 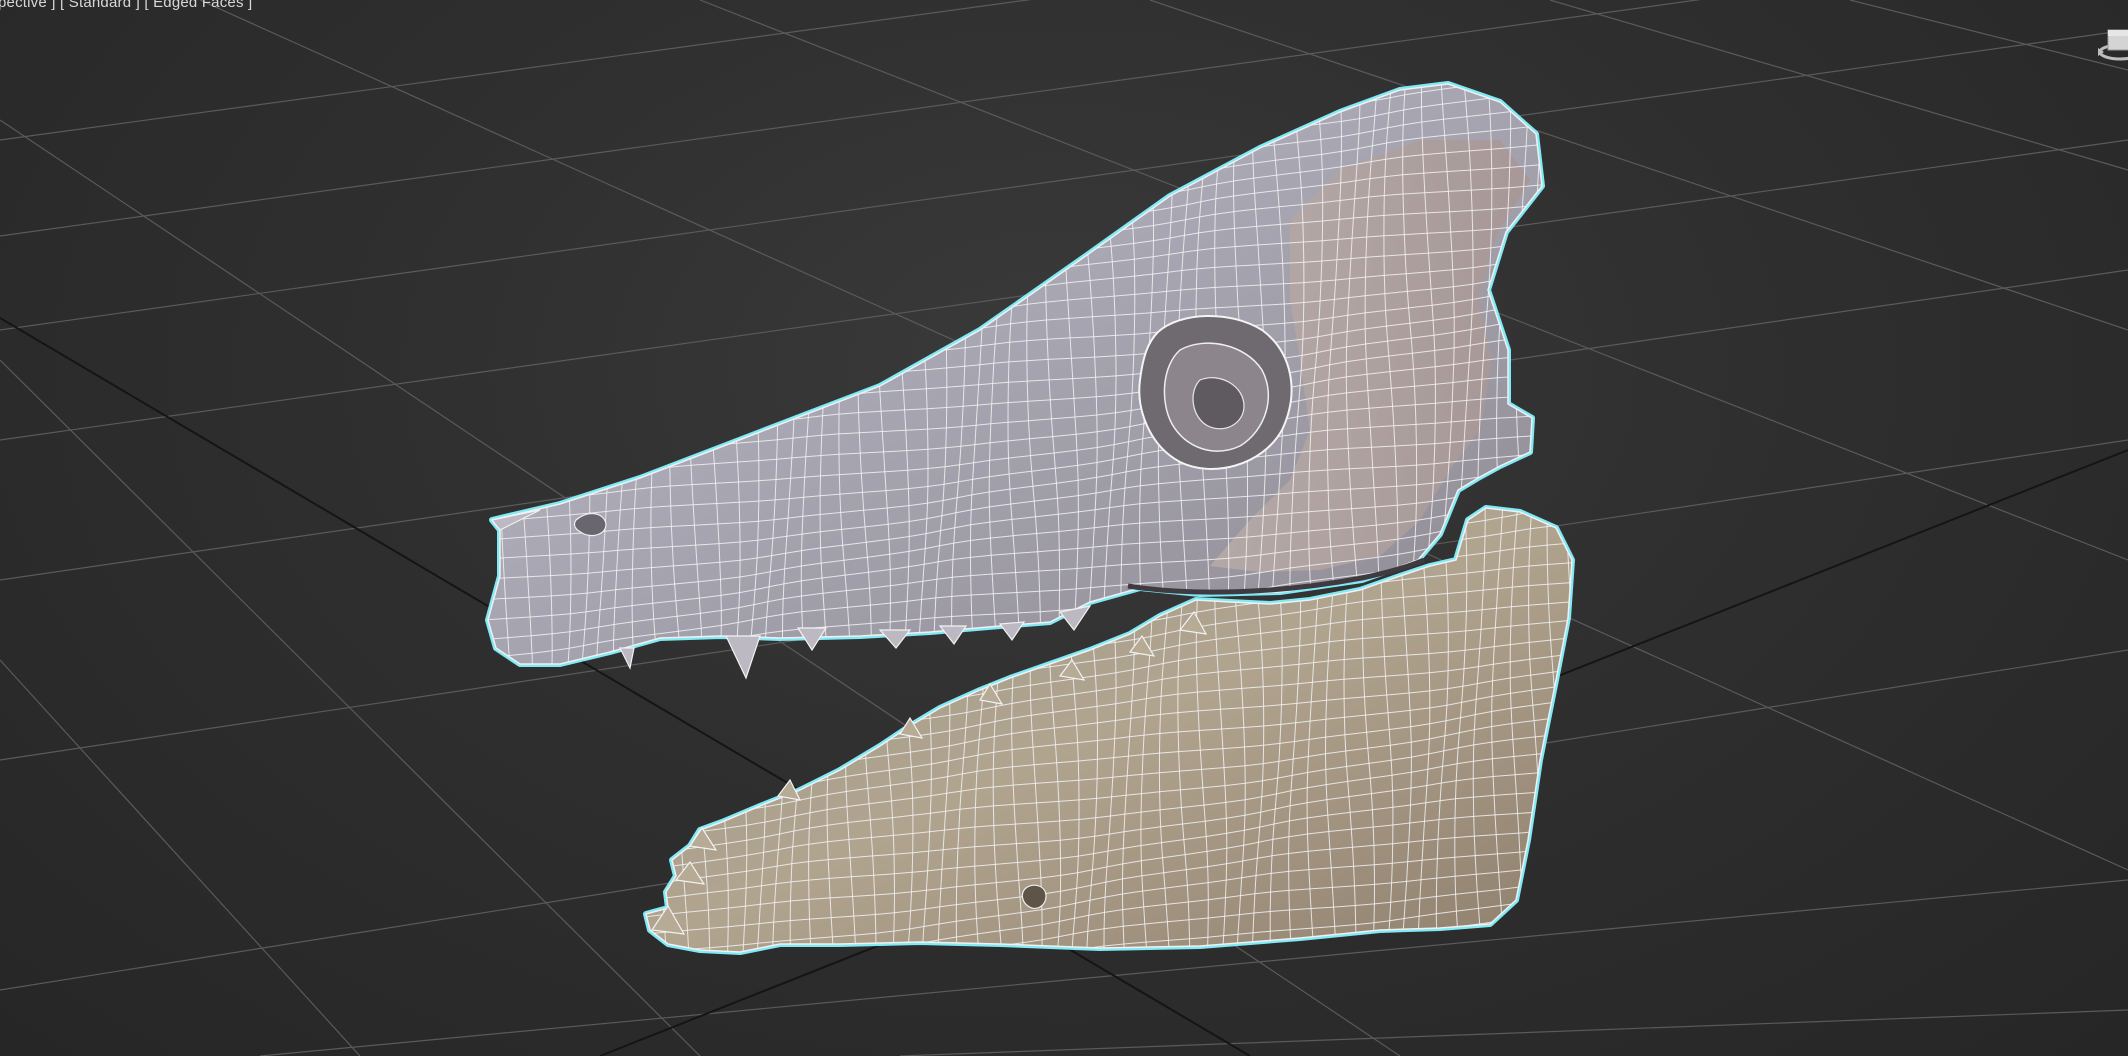 What do you see at coordinates (126, 5) in the screenshot?
I see `viewport-label: pective ] [ Standard ] [ Edged Faces ]` at bounding box center [126, 5].